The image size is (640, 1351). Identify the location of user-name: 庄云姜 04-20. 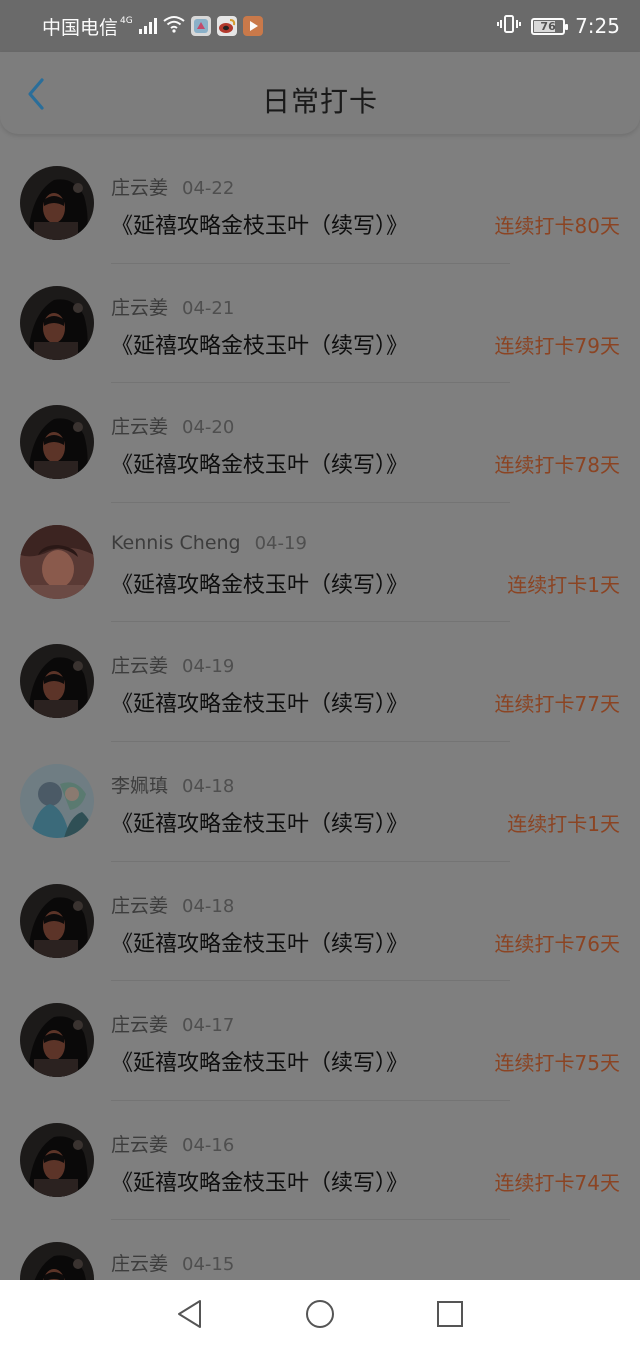
(172, 425).